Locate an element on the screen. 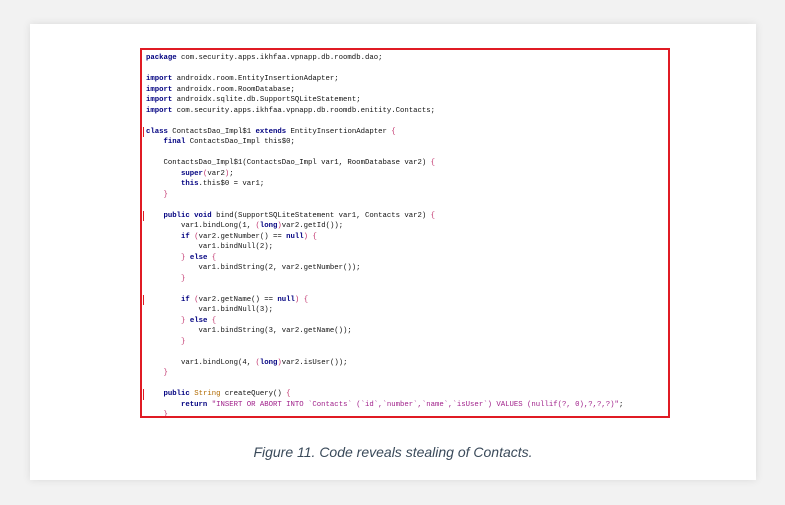 This screenshot has height=505, width=785. code-line: var1.bindString(3, var2.getName()); is located at coordinates (406, 331).